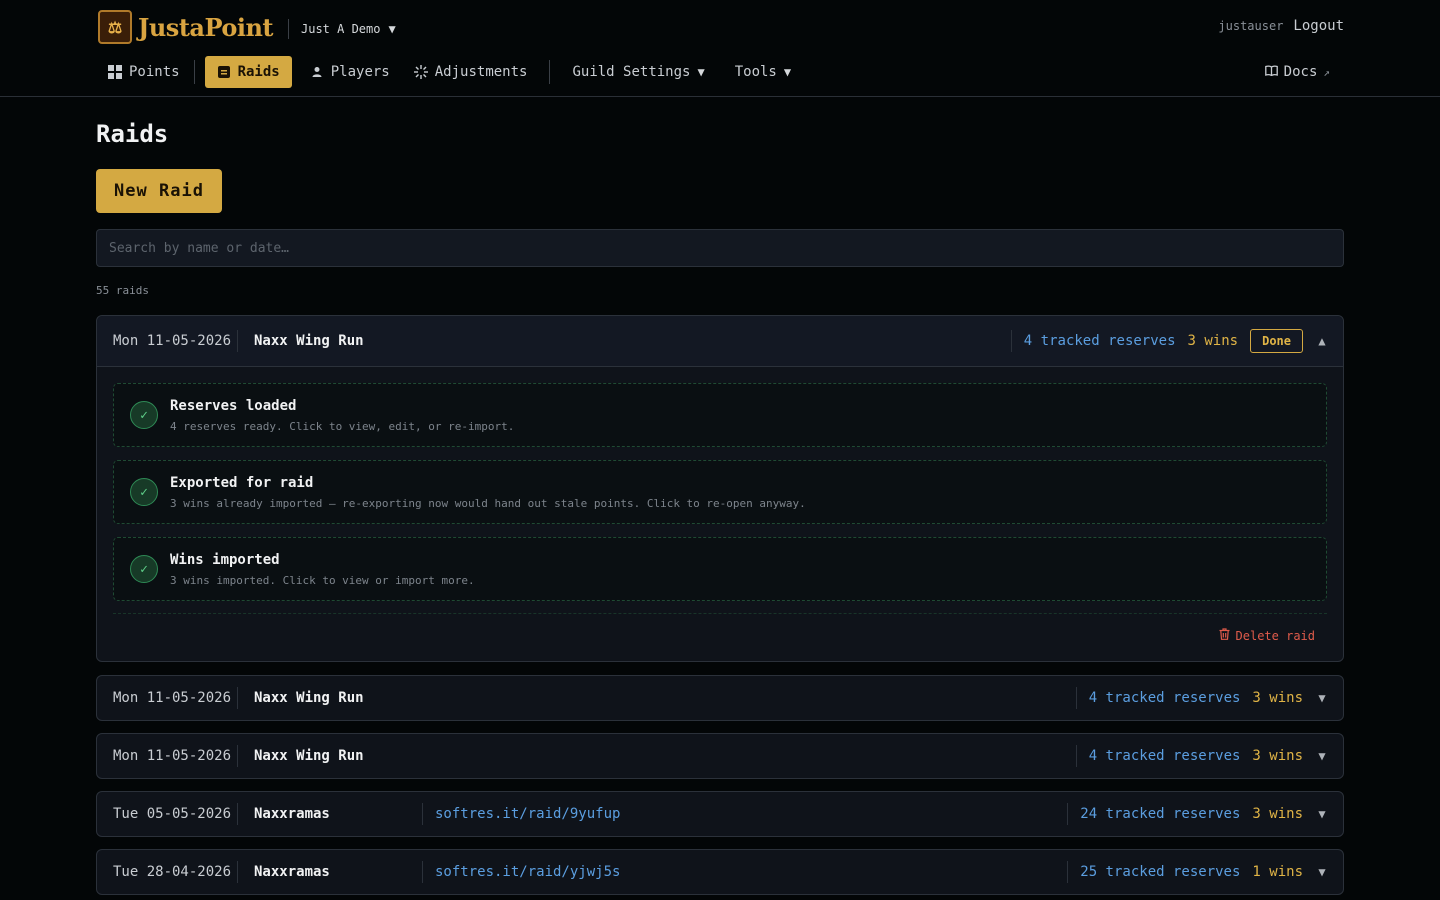 The image size is (1440, 900). Describe the element at coordinates (175, 872) in the screenshot. I see `raid-date: Tue 28-04-2026` at that location.